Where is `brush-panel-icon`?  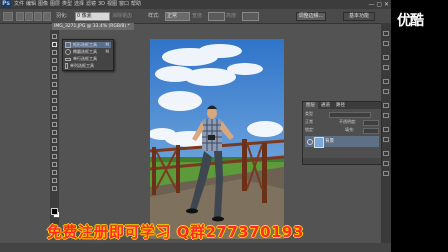
brush-panel-icon is located at coordinates (386, 57).